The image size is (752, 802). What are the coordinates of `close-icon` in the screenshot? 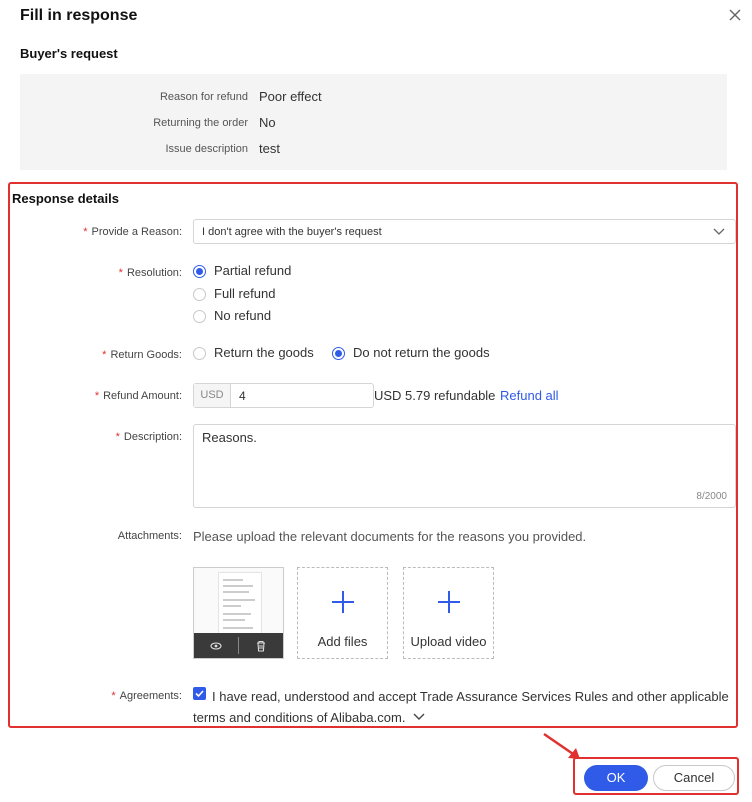 It's located at (735, 15).